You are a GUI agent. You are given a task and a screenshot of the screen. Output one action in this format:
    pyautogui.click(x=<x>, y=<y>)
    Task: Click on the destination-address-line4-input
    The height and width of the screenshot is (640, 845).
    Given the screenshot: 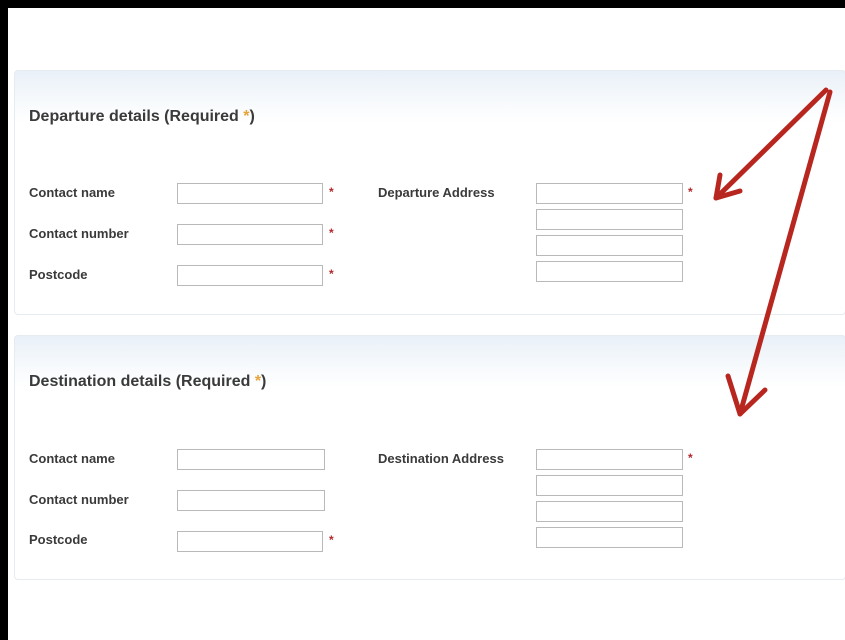 What is the action you would take?
    pyautogui.click(x=609, y=537)
    